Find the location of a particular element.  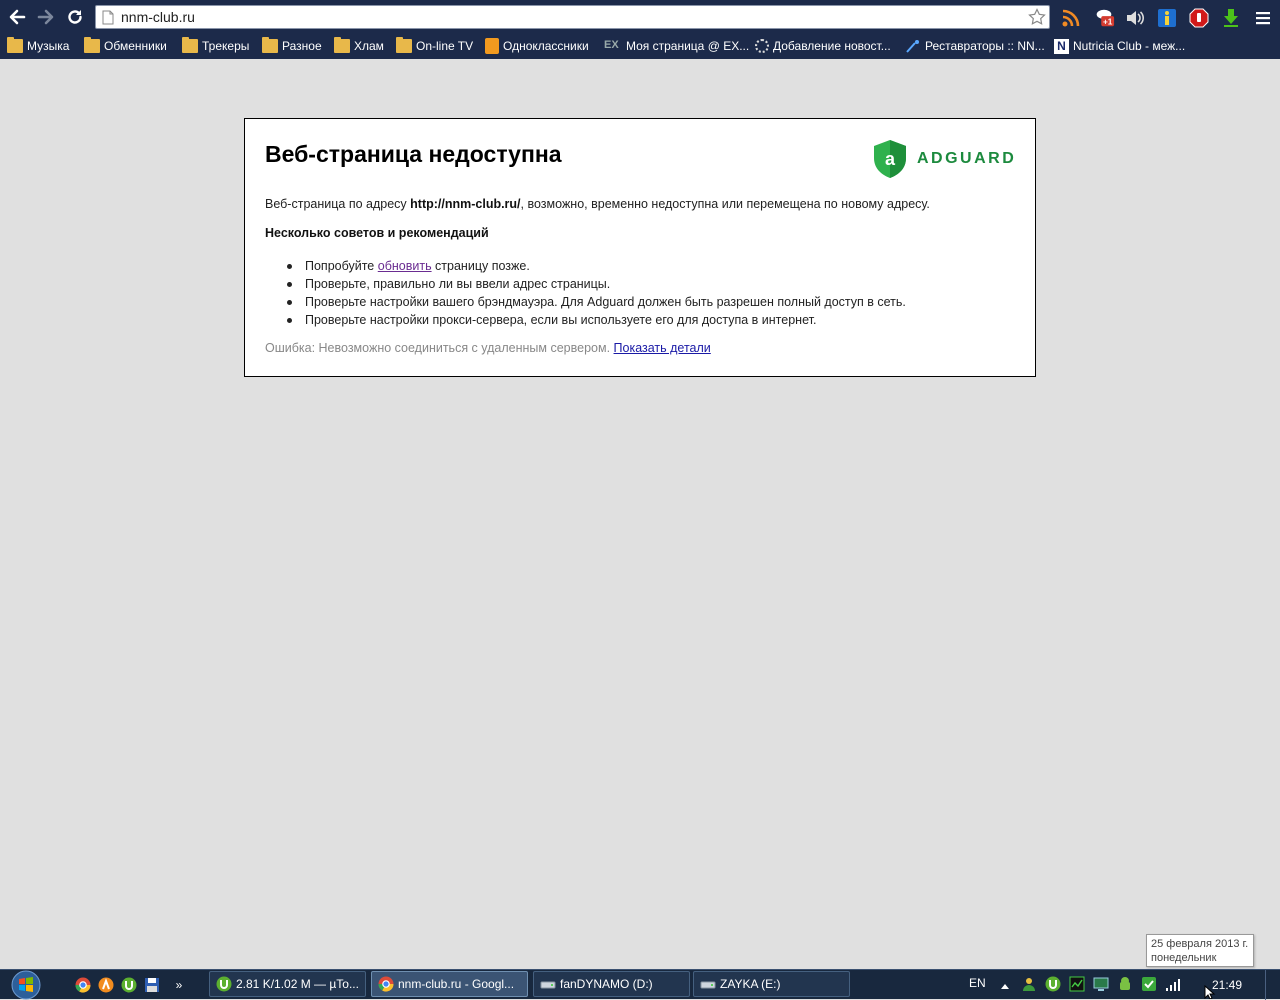

forward-arrow-icon is located at coordinates (45, 17).